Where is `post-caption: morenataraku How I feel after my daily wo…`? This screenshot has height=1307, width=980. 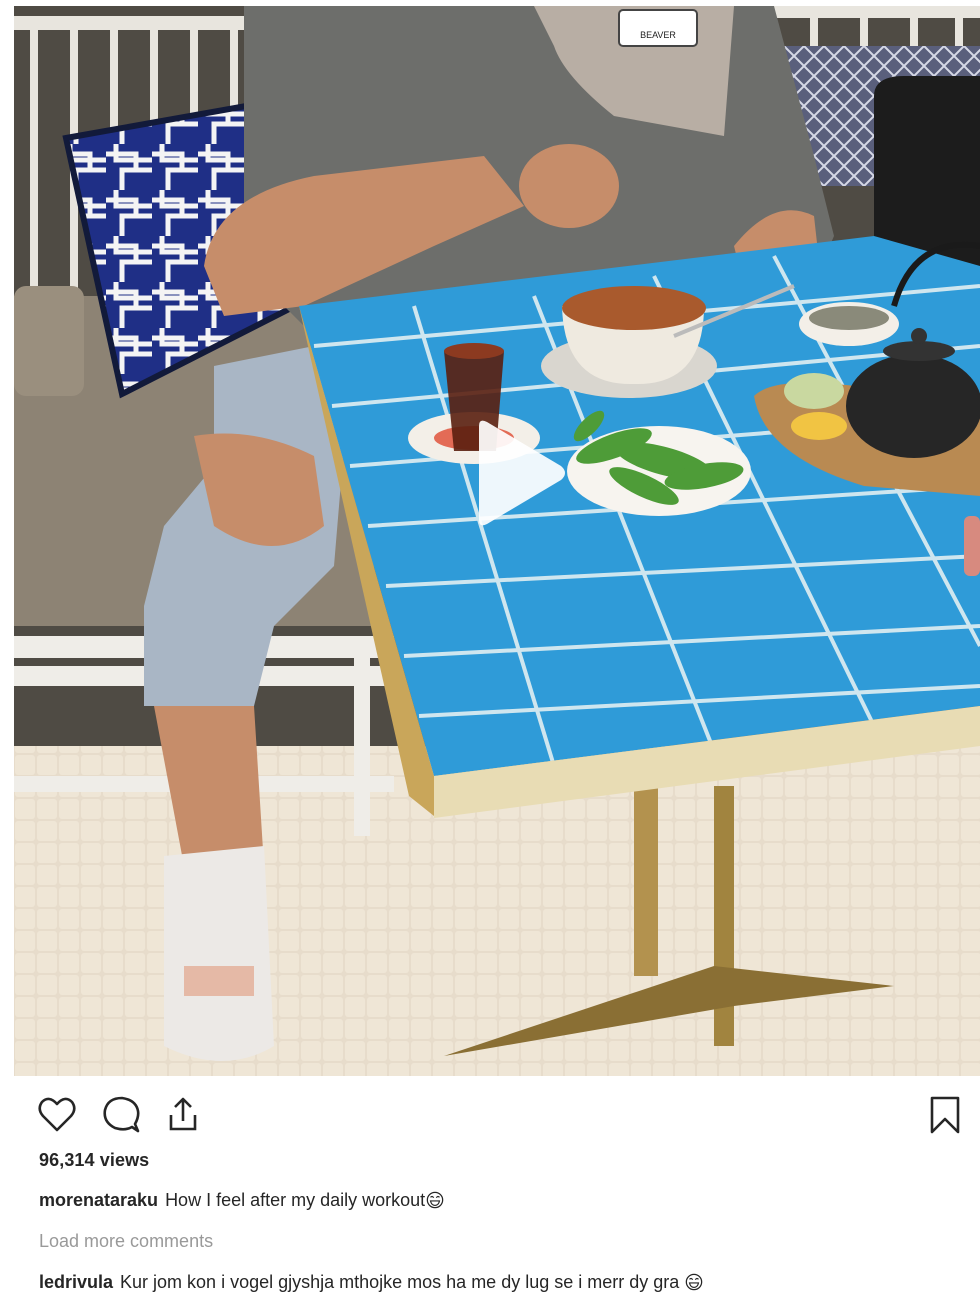
post-caption: morenataraku How I feel after my daily wo… is located at coordinates (241, 1200).